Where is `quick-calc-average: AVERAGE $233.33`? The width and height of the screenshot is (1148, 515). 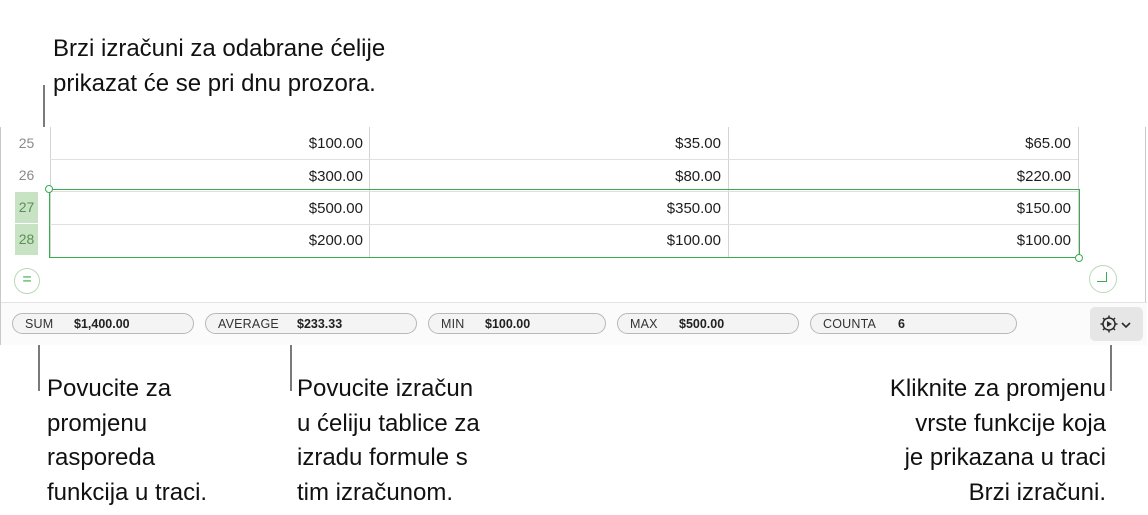 quick-calc-average: AVERAGE $233.33 is located at coordinates (311, 323).